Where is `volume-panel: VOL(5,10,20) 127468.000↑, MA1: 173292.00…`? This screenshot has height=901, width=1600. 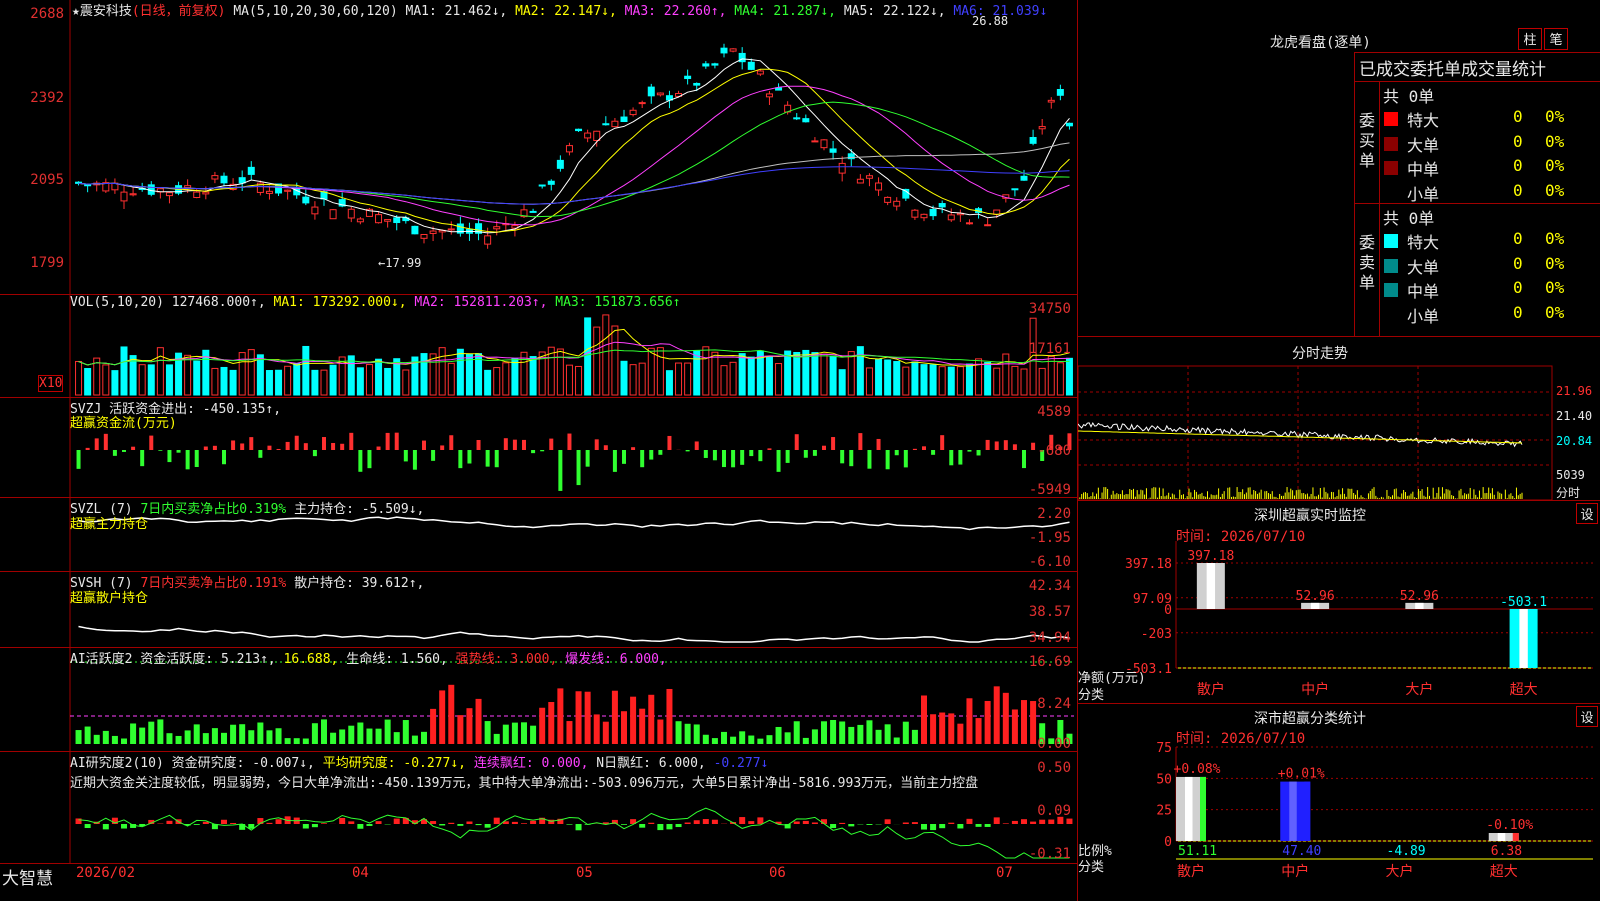 volume-panel: VOL(5,10,20) 127468.000↑, MA1: 173292.00… is located at coordinates (539, 346).